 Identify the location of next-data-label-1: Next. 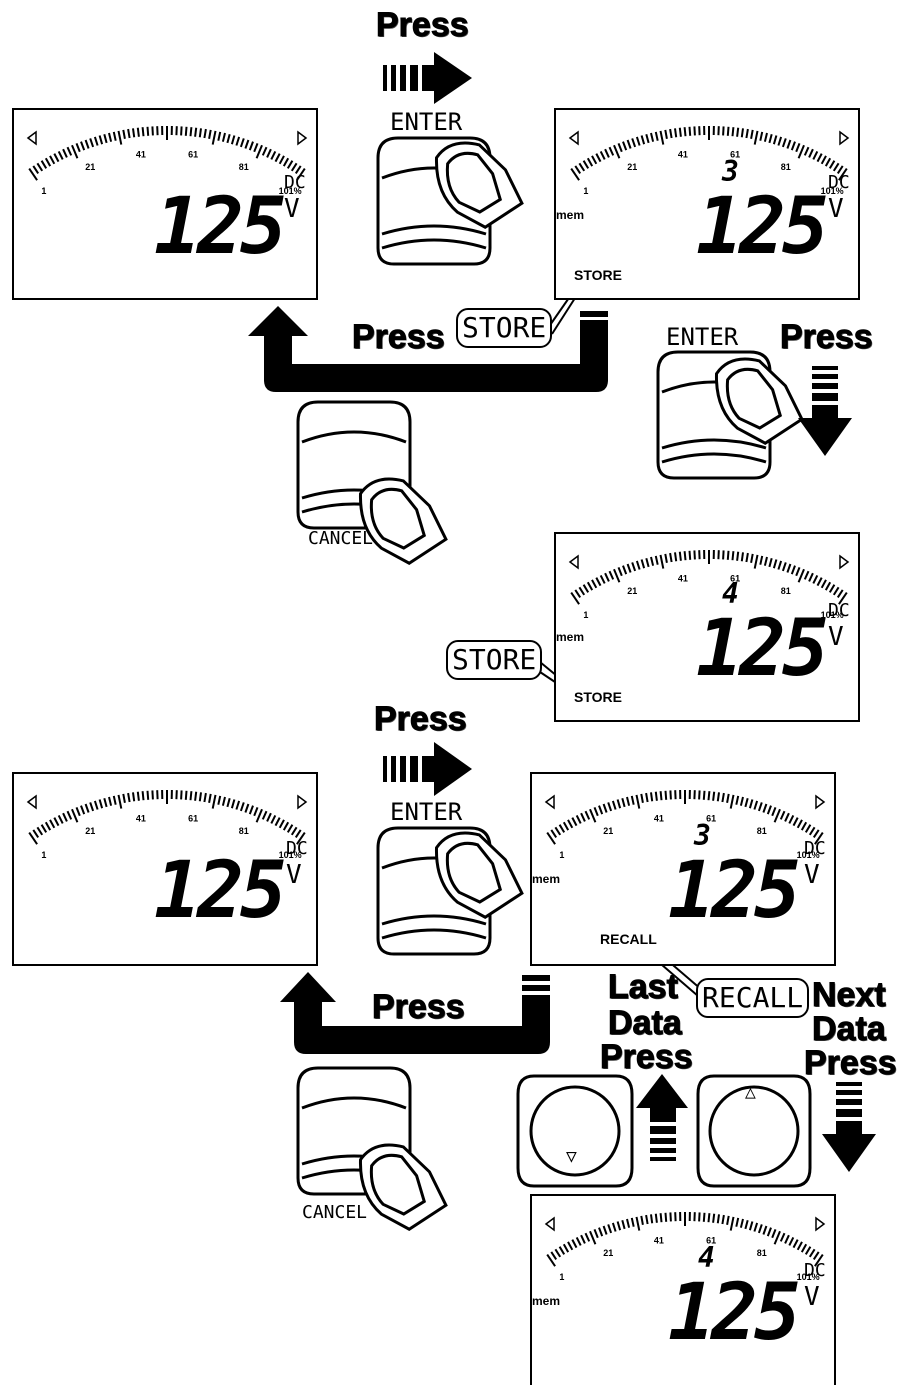
(849, 995).